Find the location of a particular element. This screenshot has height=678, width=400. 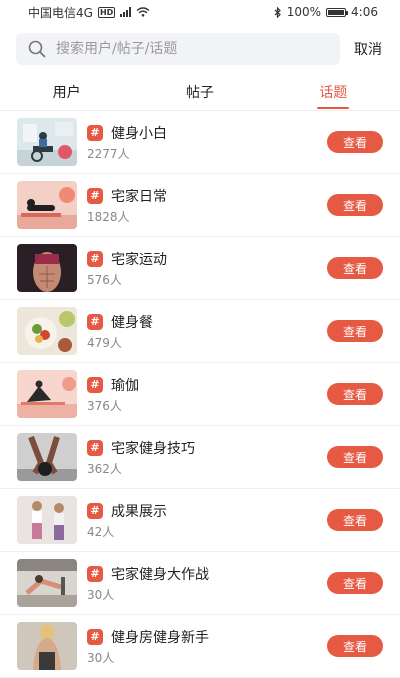

topic-title: 宅家健身大作战 is located at coordinates (160, 574).